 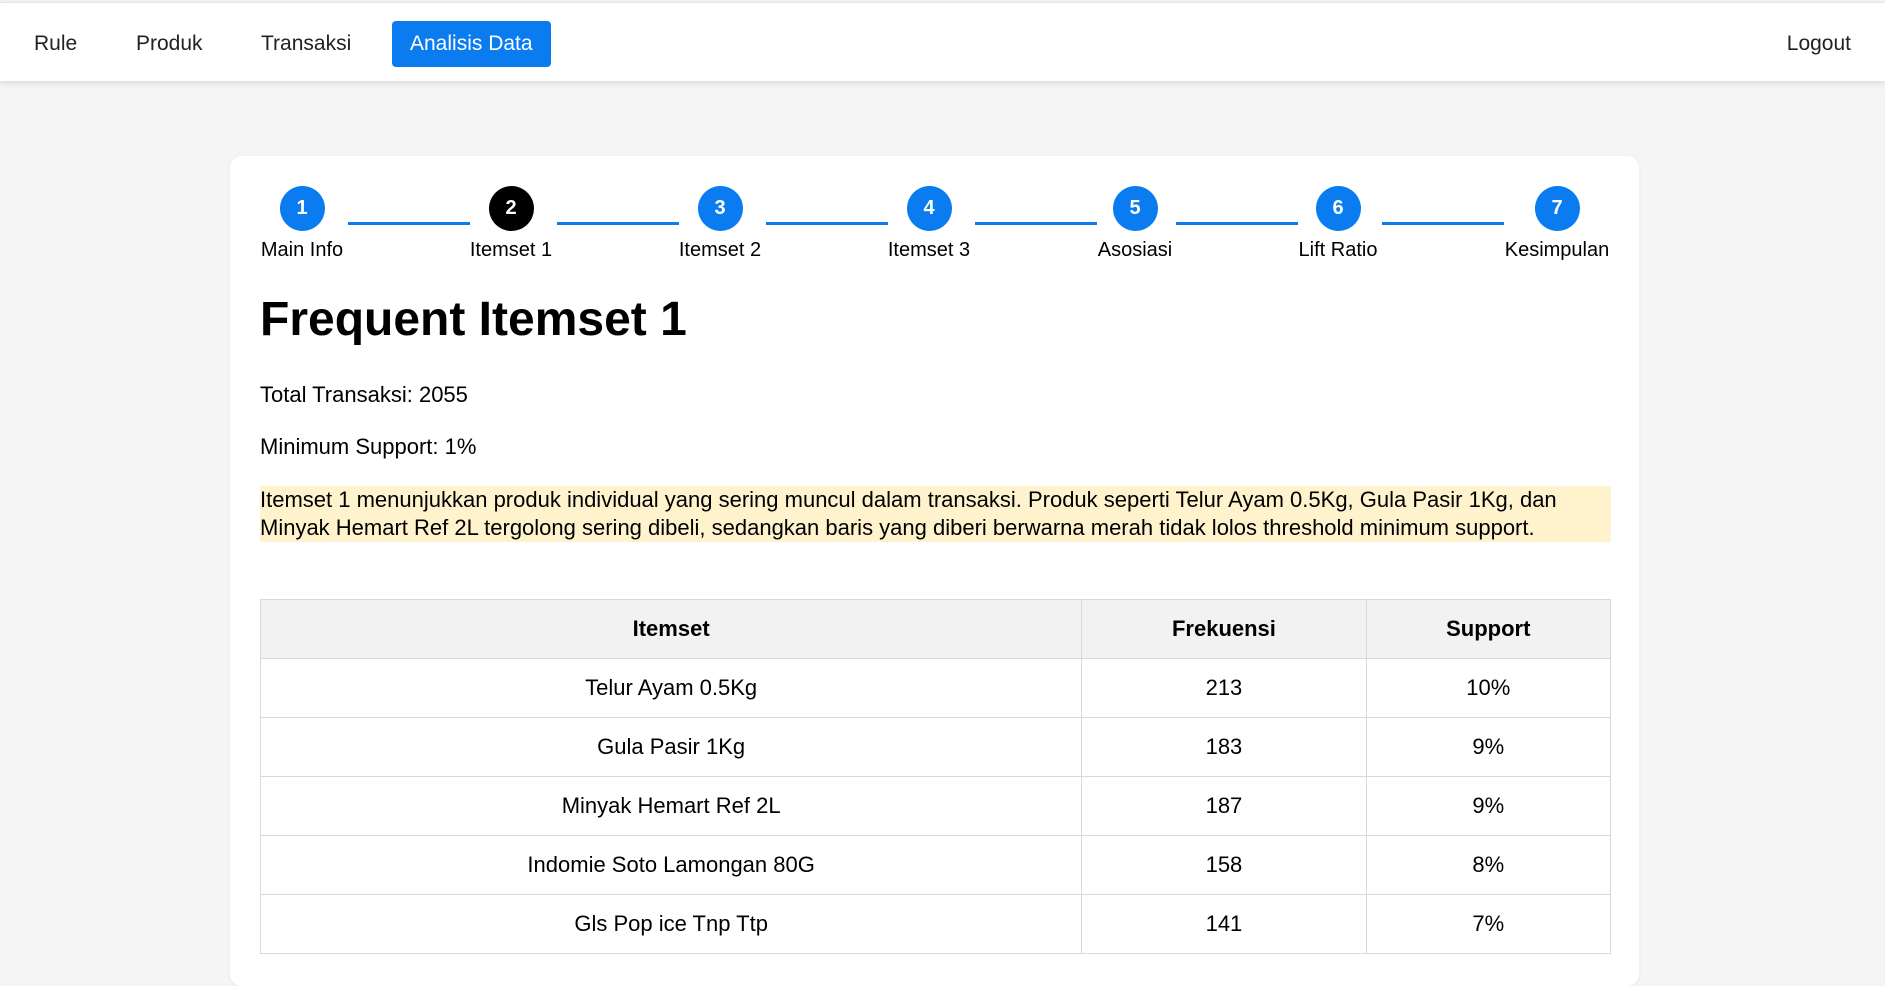 I want to click on step-kesimpulan: 7 Kesimpulan, so click(x=1557, y=224).